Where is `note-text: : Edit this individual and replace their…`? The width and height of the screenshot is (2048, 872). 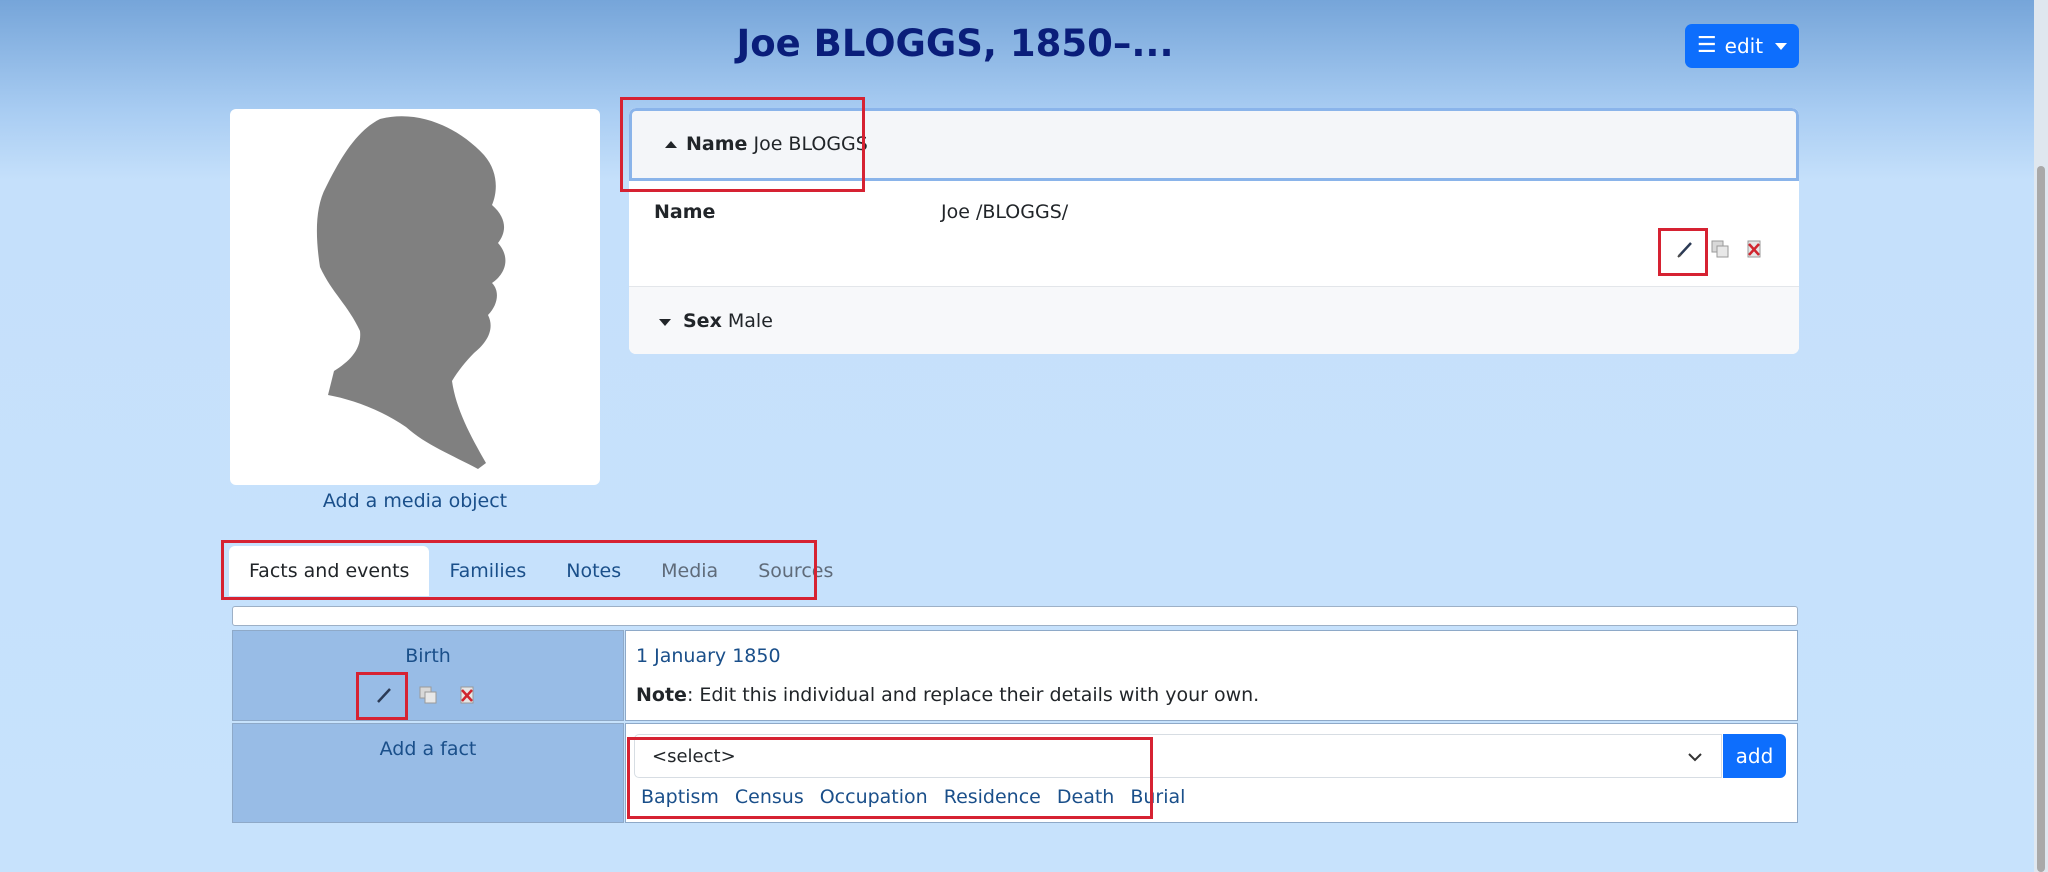 note-text: : Edit this individual and replace their… is located at coordinates (973, 695).